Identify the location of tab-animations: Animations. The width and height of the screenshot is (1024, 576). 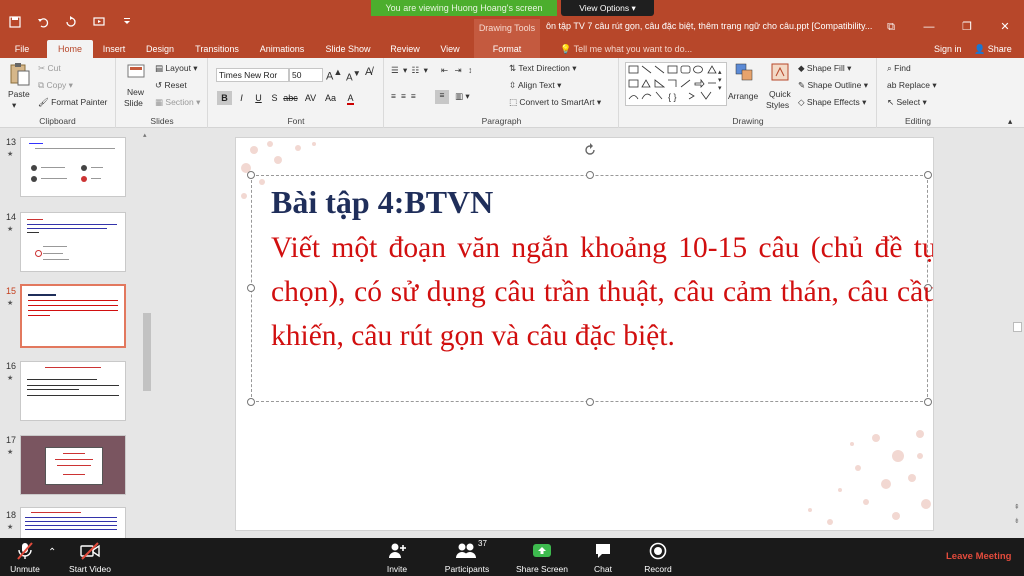
(282, 49).